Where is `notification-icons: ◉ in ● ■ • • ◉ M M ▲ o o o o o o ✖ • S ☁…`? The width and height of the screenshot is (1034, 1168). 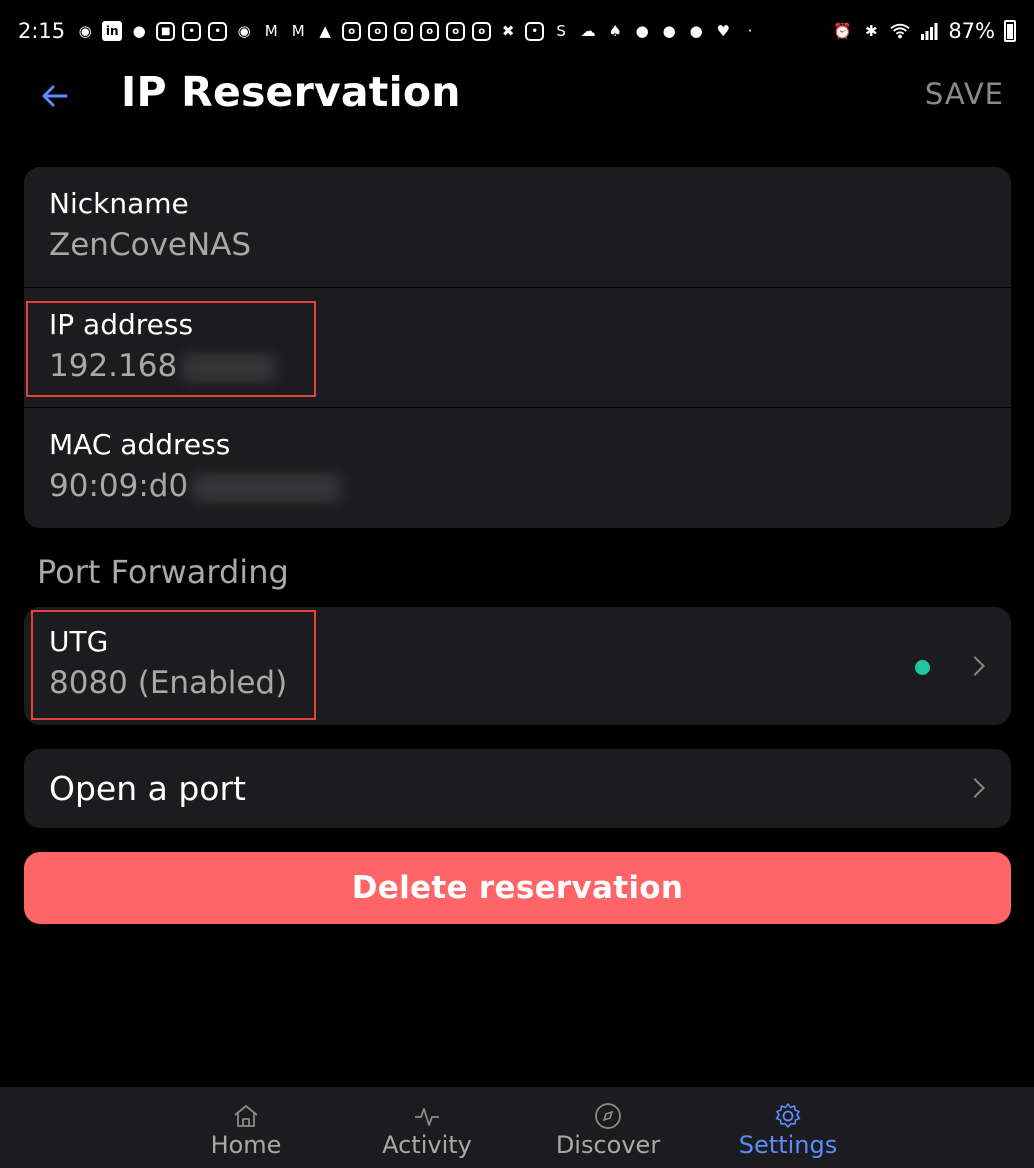
notification-icons: ◉ in ● ■ • • ◉ M M ▲ o o o o o o ✖ • S ☁… is located at coordinates (417, 31).